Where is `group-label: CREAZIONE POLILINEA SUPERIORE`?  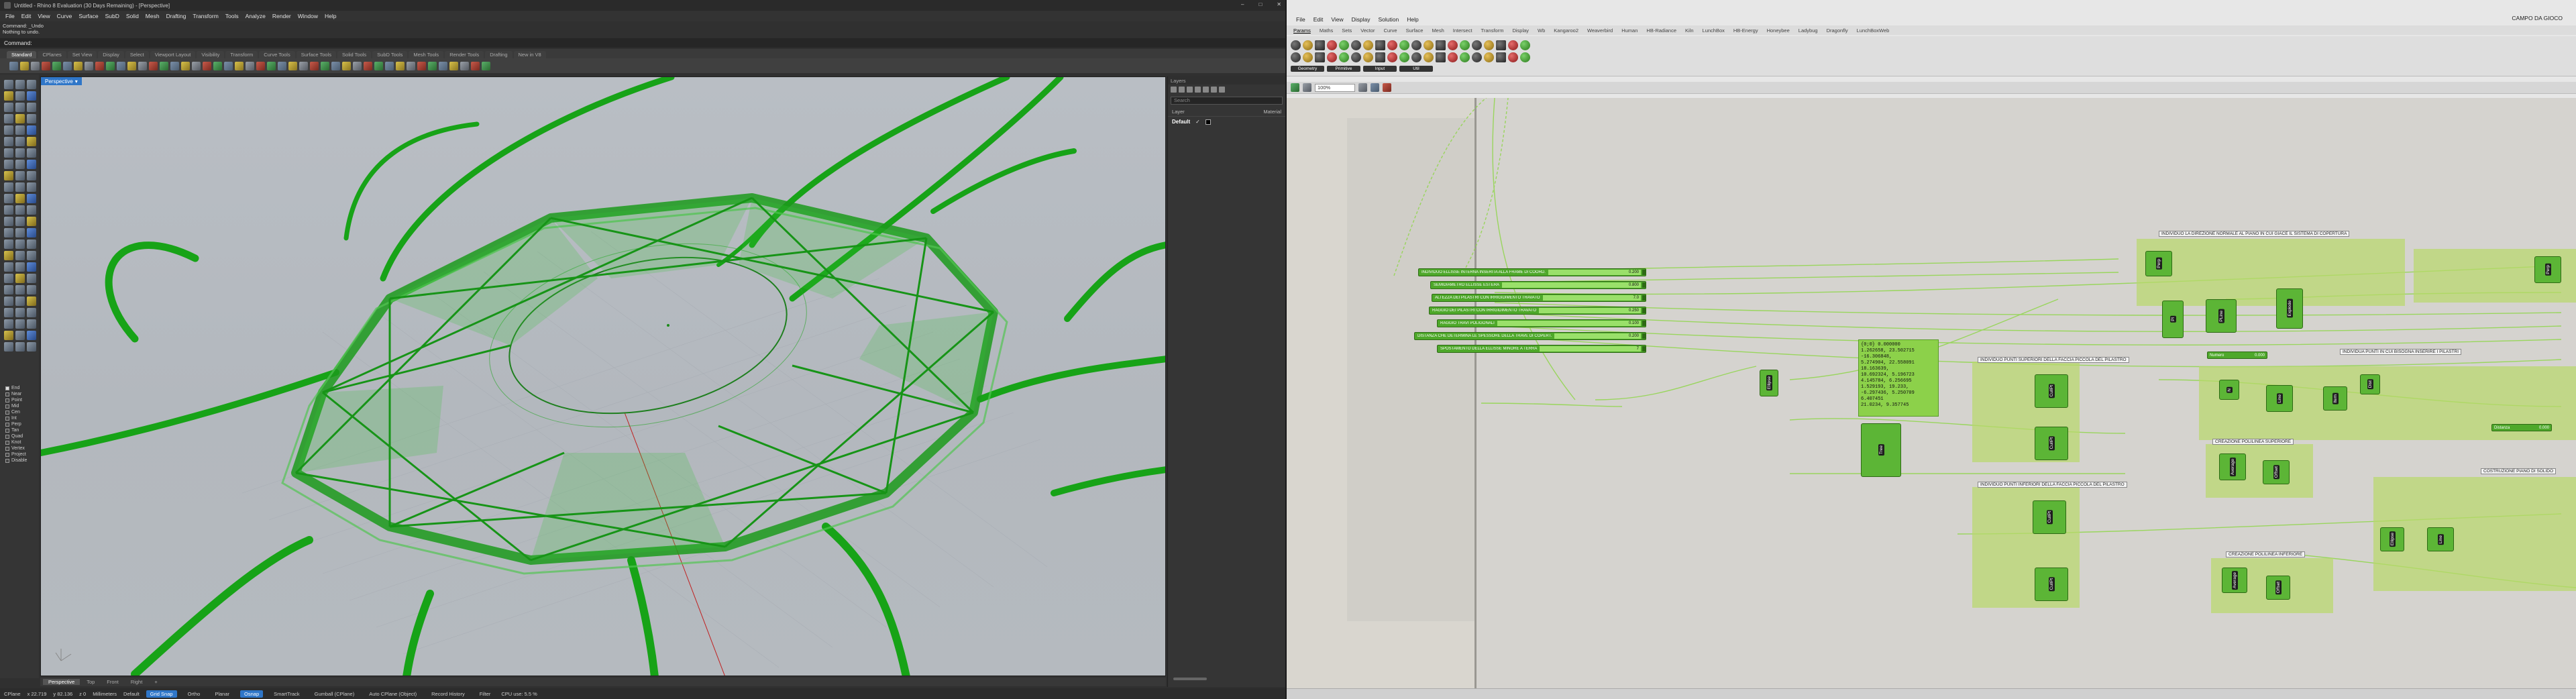 group-label: CREAZIONE POLILINEA SUPERIORE is located at coordinates (2253, 442).